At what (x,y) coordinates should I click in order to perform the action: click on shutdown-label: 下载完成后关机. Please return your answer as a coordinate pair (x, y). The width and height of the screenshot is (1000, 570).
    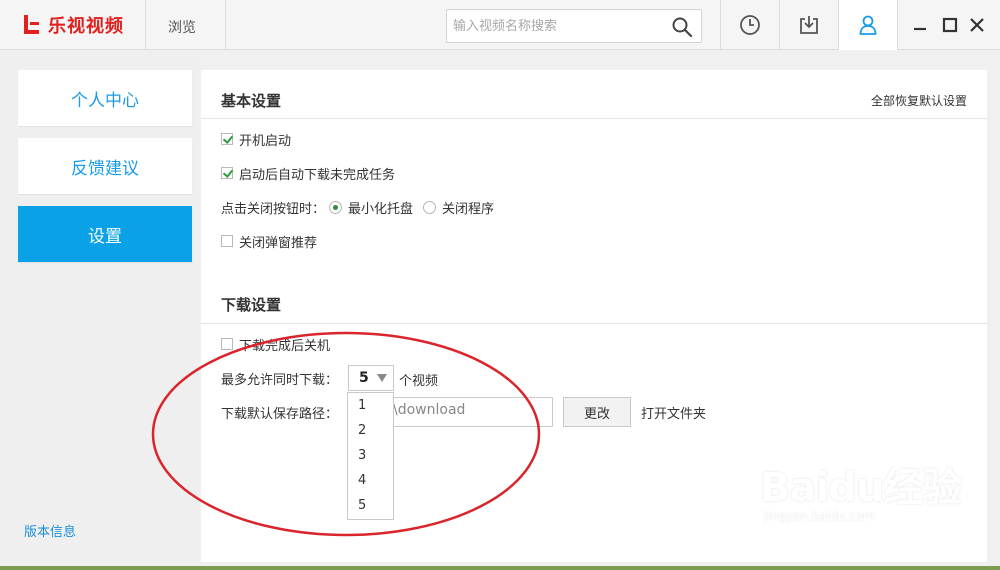
    Looking at the image, I should click on (285, 346).